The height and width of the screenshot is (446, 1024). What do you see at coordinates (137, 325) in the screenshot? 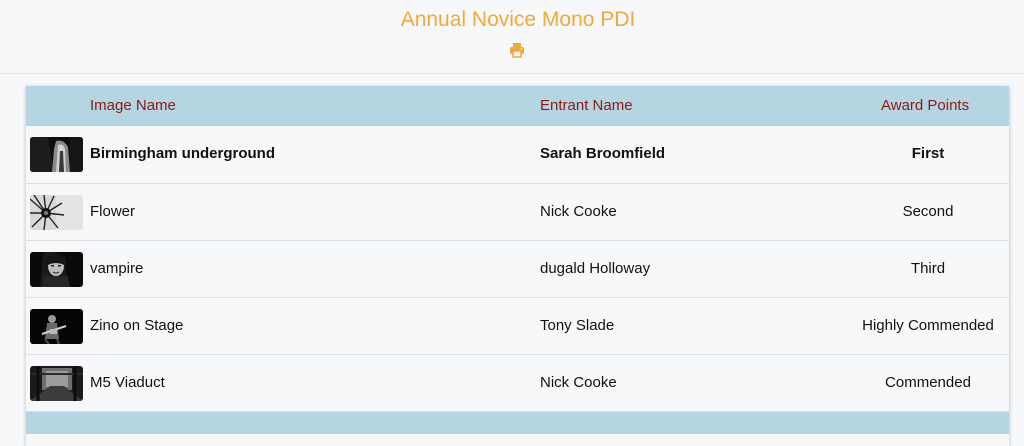
I see `image-name: Zino on Stage` at bounding box center [137, 325].